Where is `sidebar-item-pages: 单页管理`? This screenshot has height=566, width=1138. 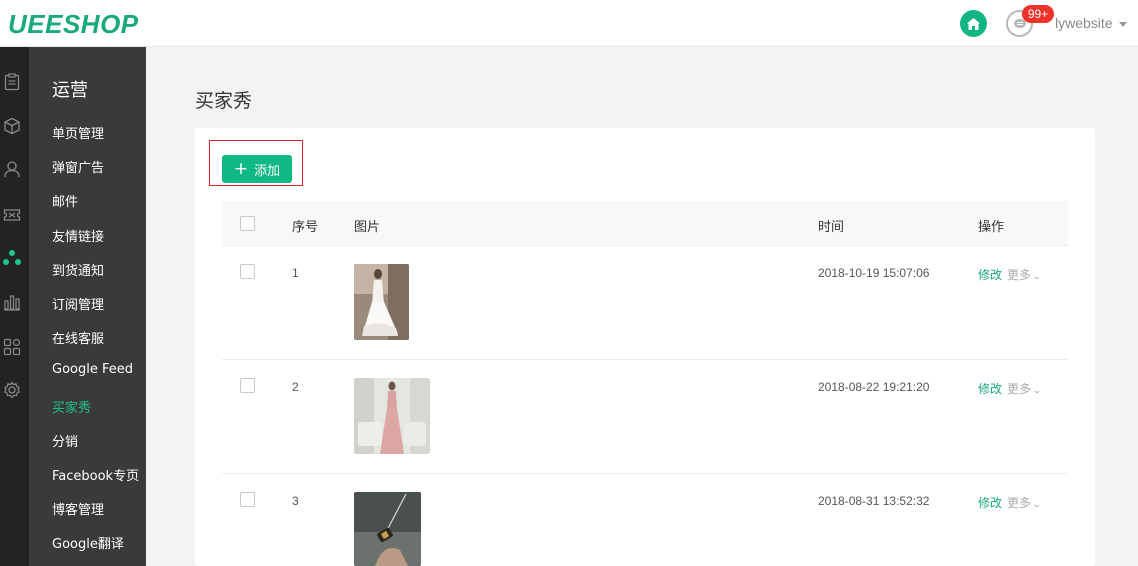
sidebar-item-pages: 单页管理 is located at coordinates (78, 132).